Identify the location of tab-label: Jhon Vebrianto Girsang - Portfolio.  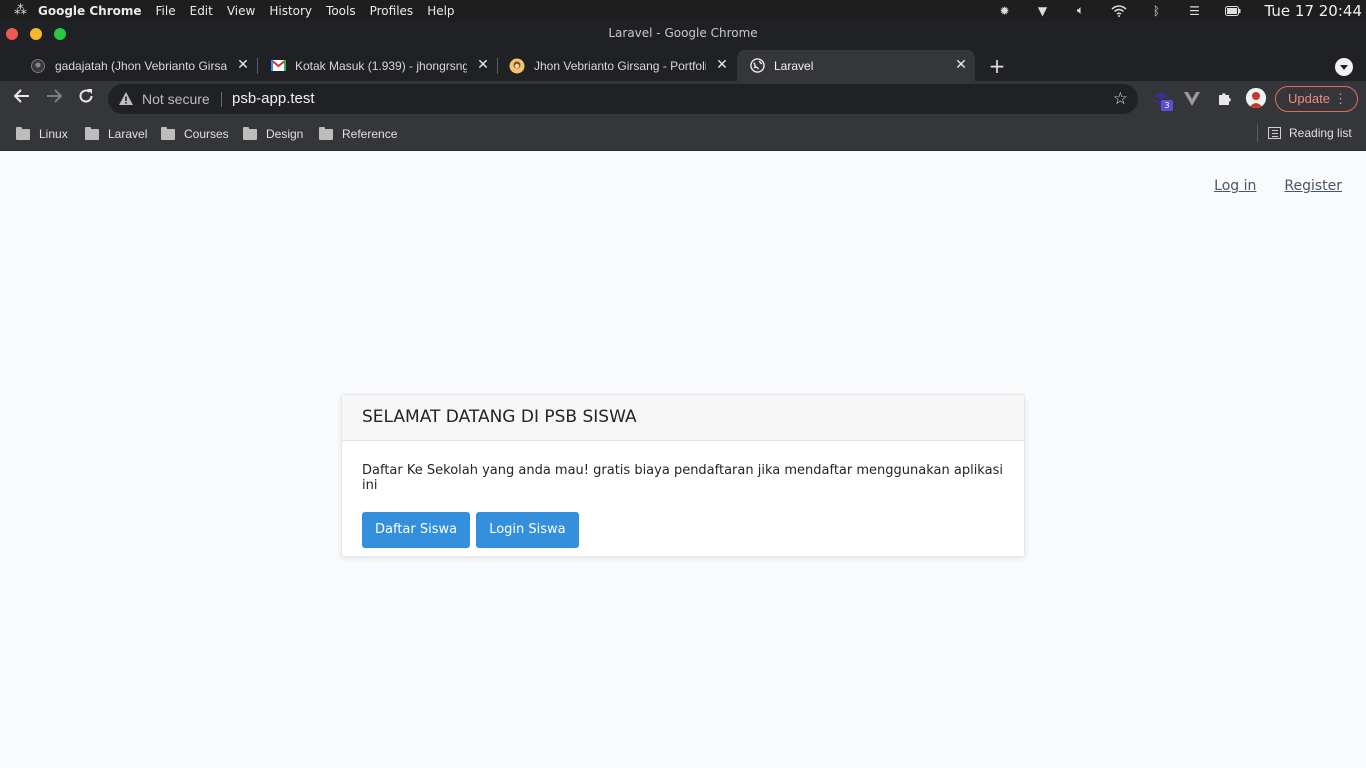
(620, 65).